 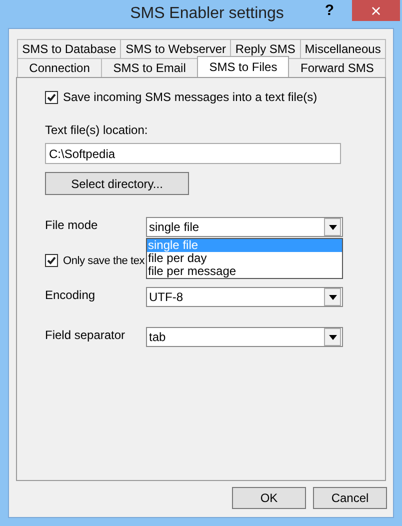 What do you see at coordinates (59, 67) in the screenshot?
I see `tab: Connection` at bounding box center [59, 67].